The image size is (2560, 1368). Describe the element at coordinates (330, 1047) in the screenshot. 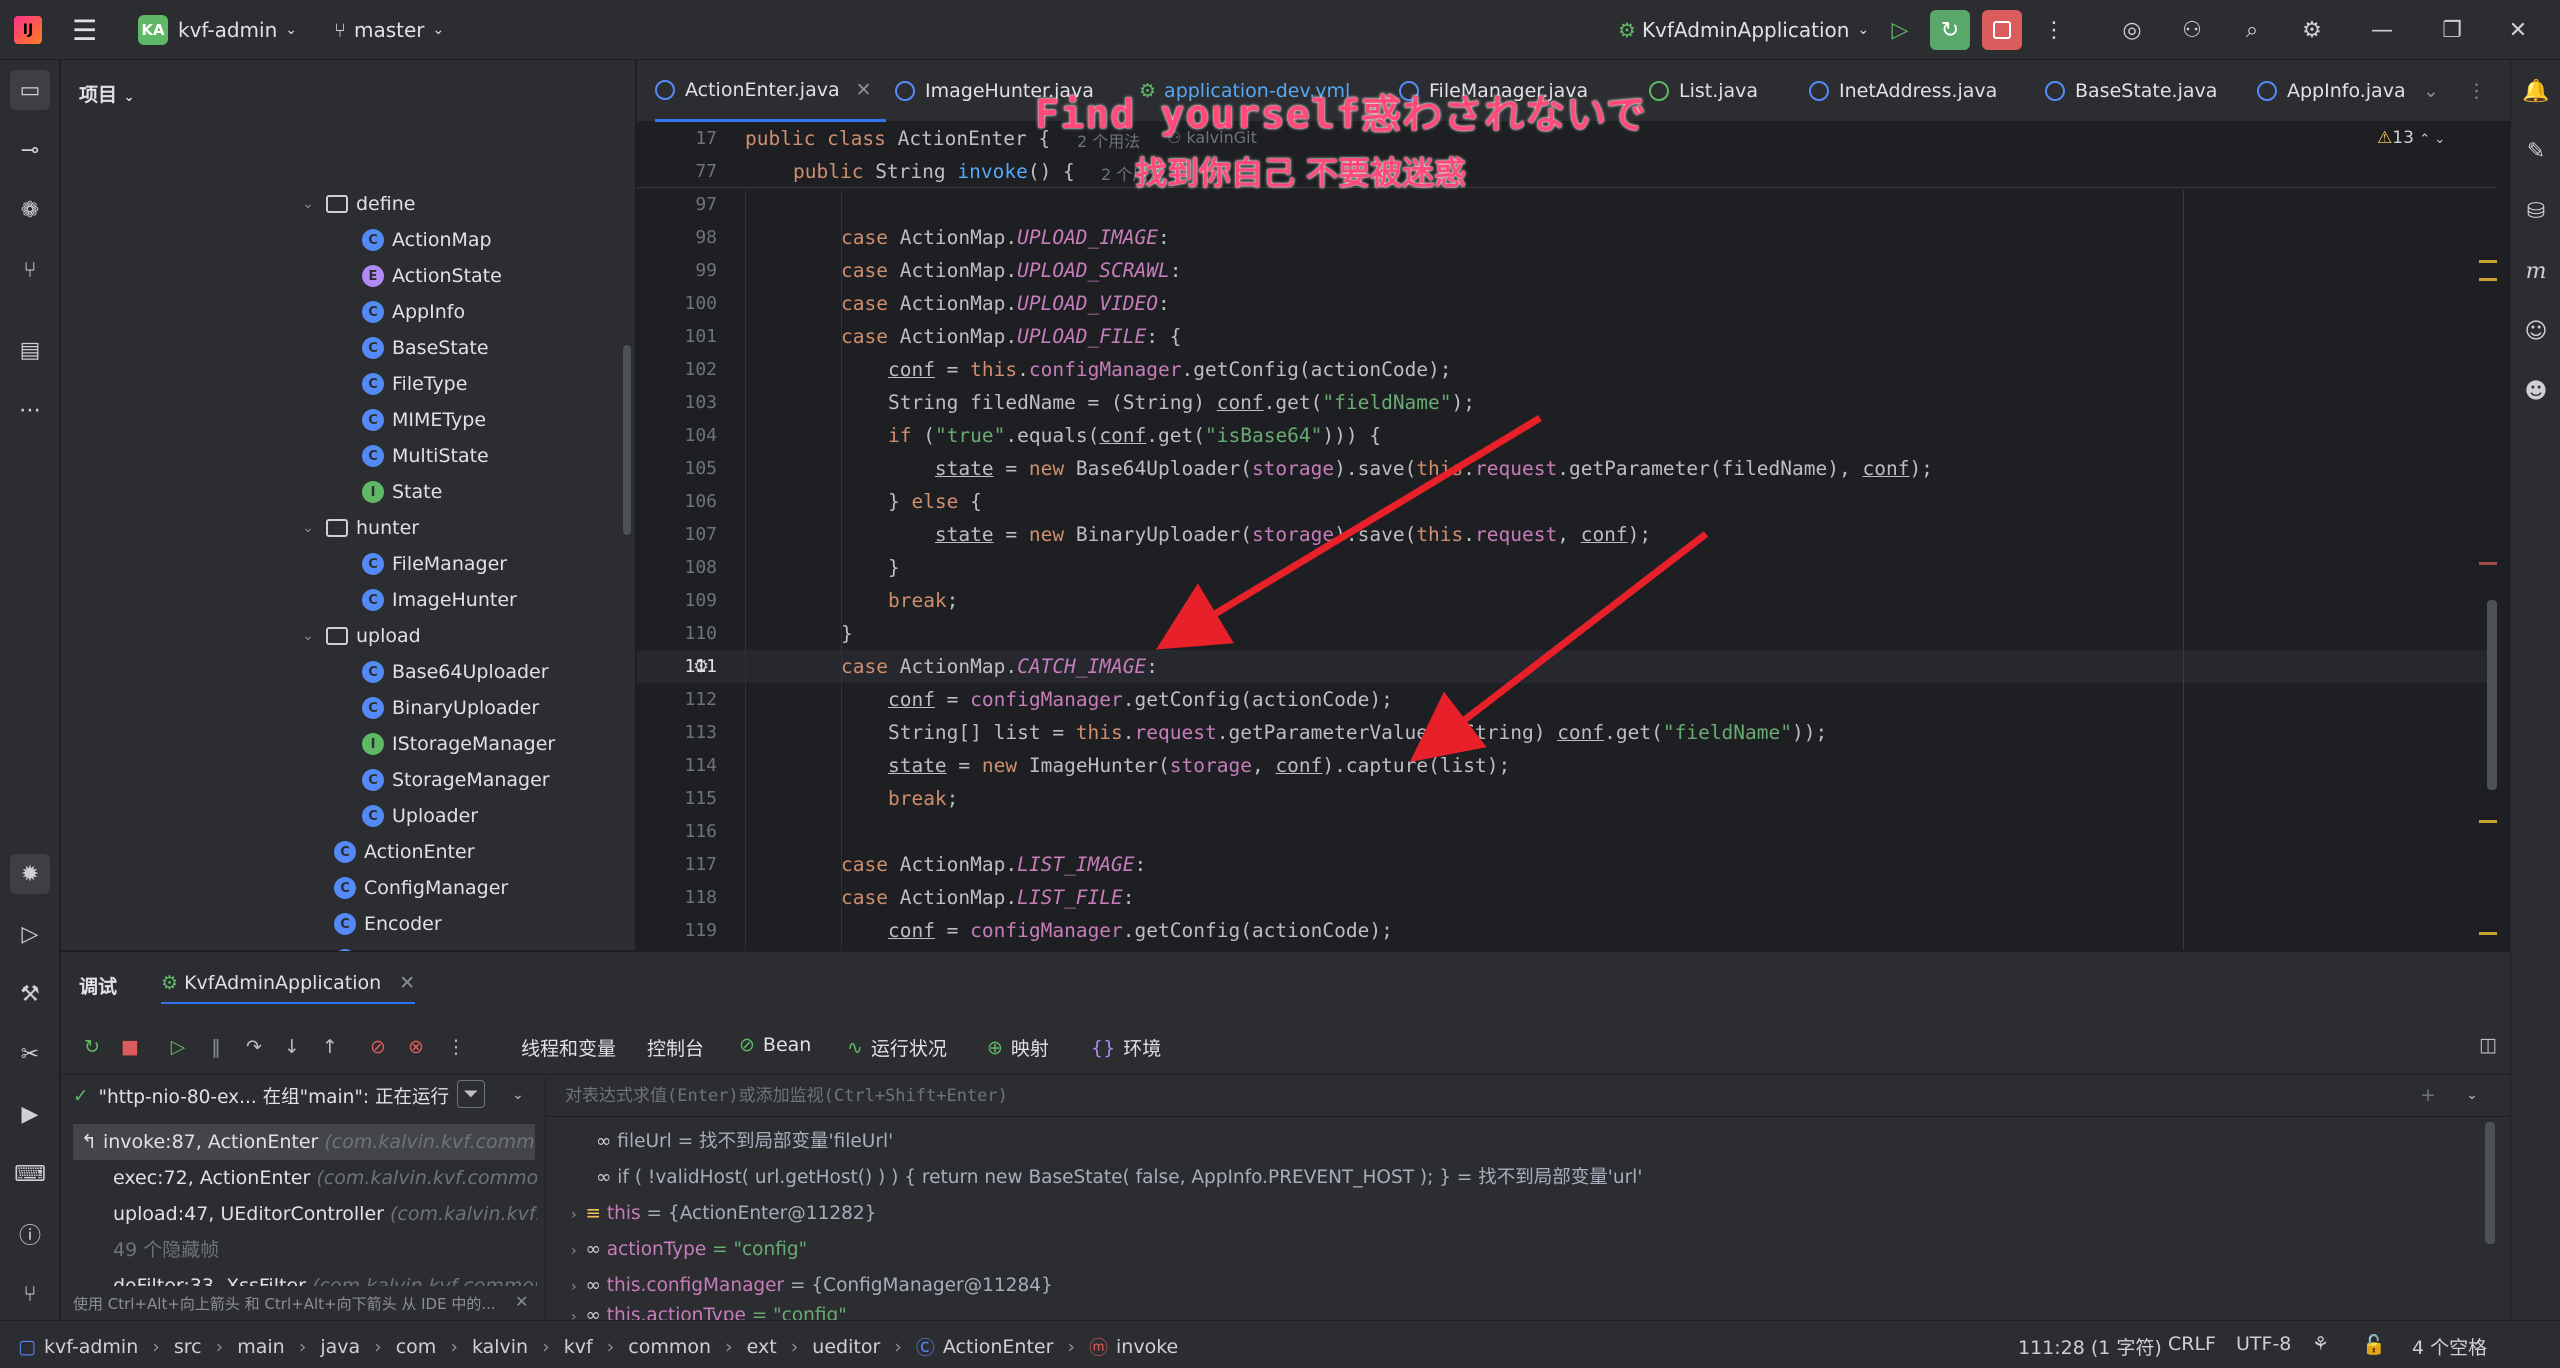

I see `step-out-icon: ↑` at that location.